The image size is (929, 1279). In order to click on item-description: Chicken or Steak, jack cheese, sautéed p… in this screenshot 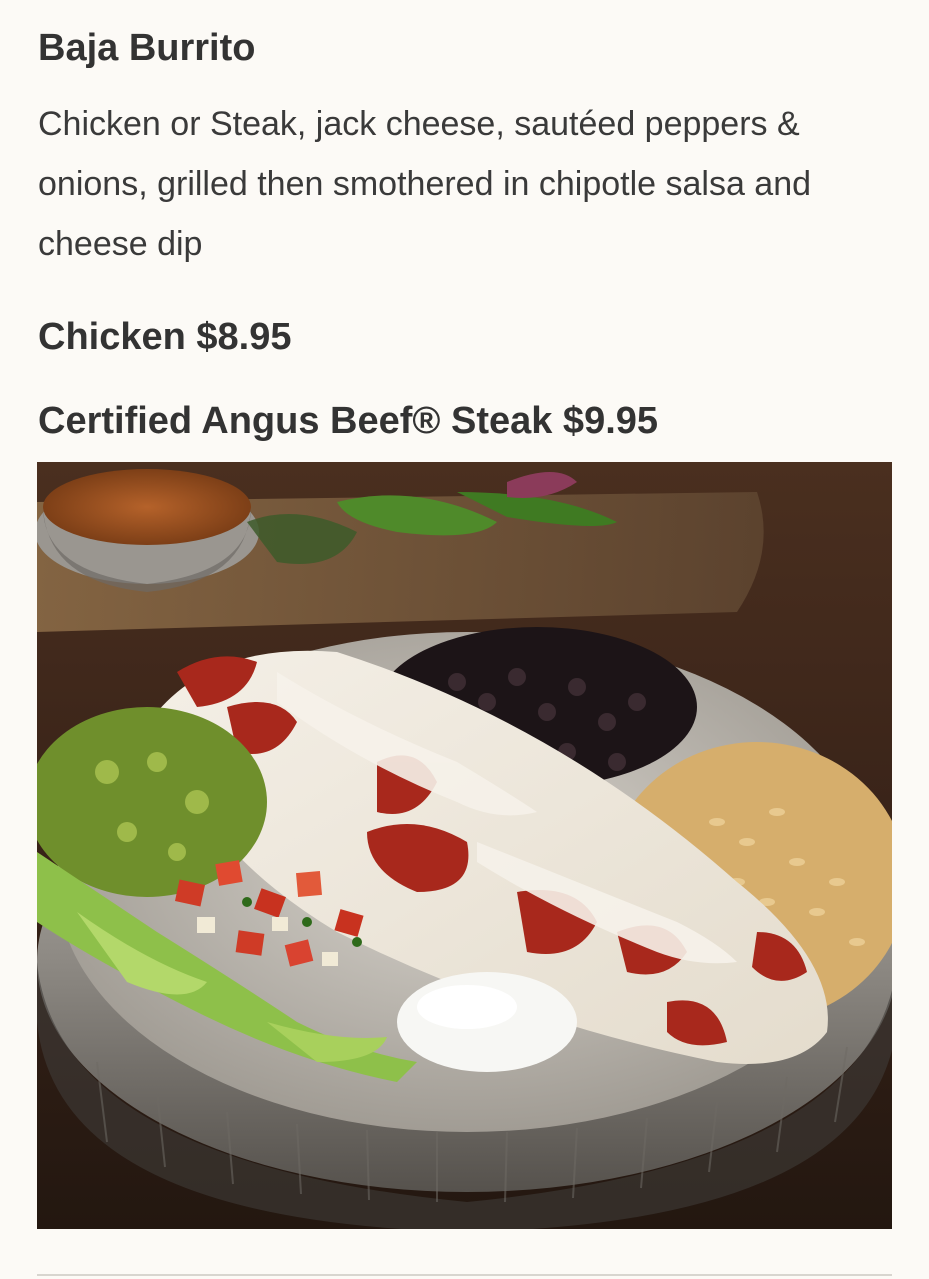, I will do `click(425, 184)`.